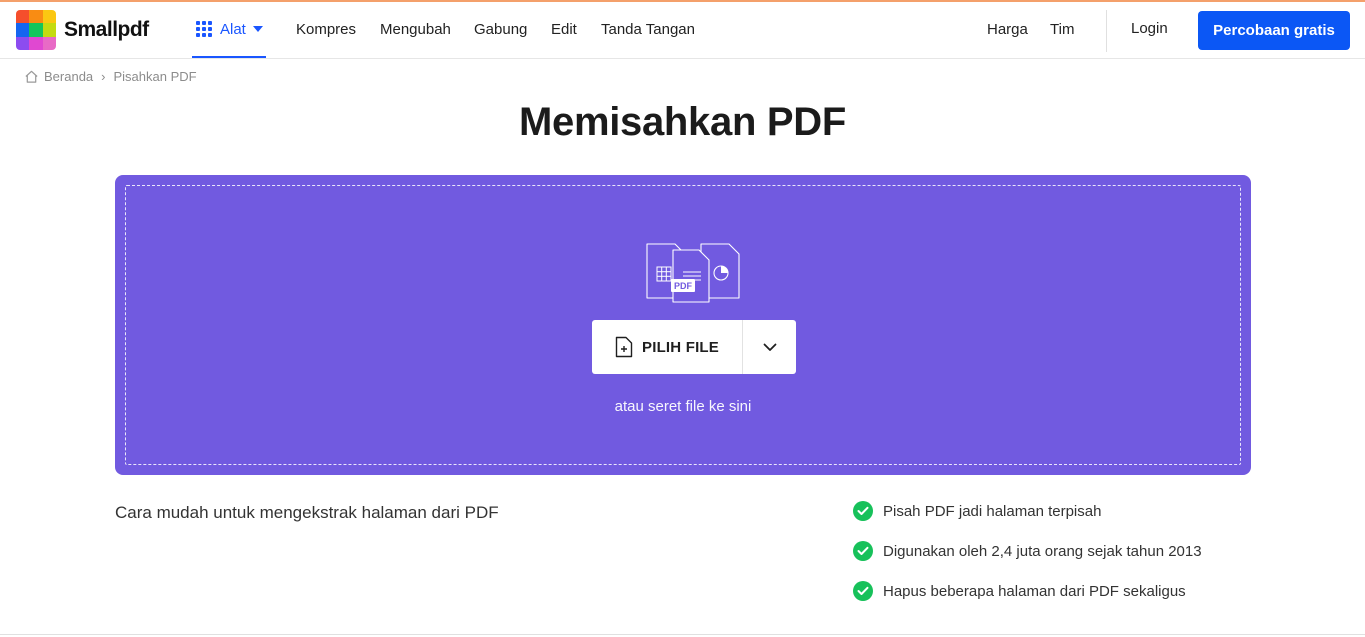 The image size is (1365, 637). What do you see at coordinates (106, 29) in the screenshot?
I see `logo-text: Smallpdf` at bounding box center [106, 29].